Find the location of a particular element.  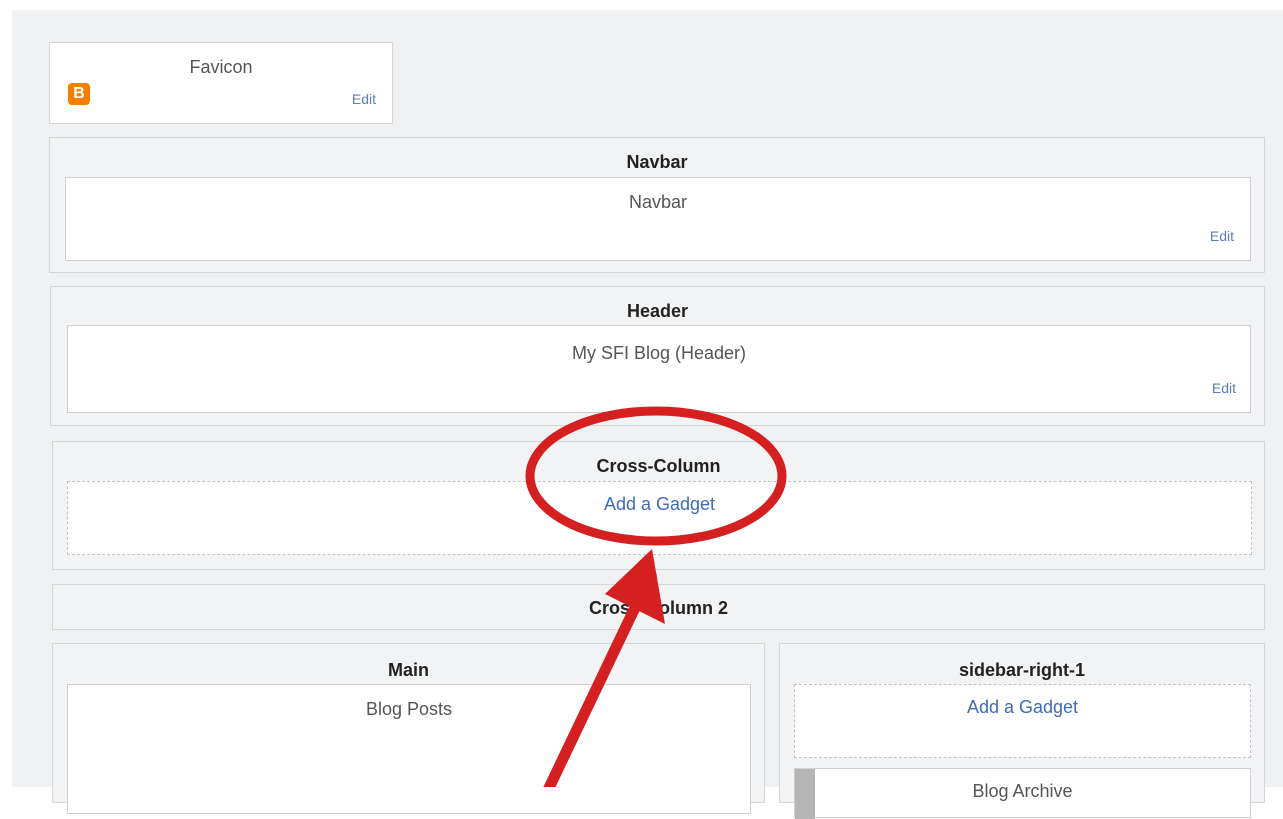

cross-column-add-gadget-link: Add a Gadget is located at coordinates (659, 504).